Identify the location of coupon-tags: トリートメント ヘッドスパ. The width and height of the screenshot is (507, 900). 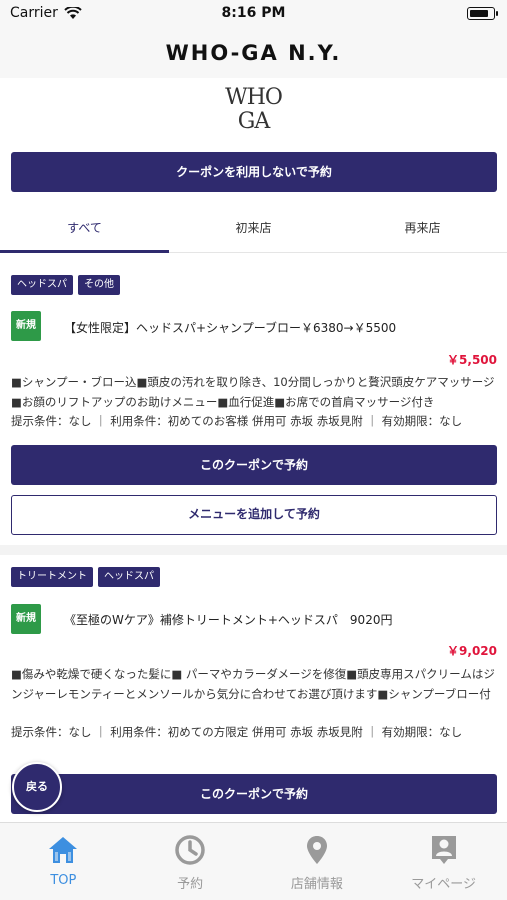
(85, 577).